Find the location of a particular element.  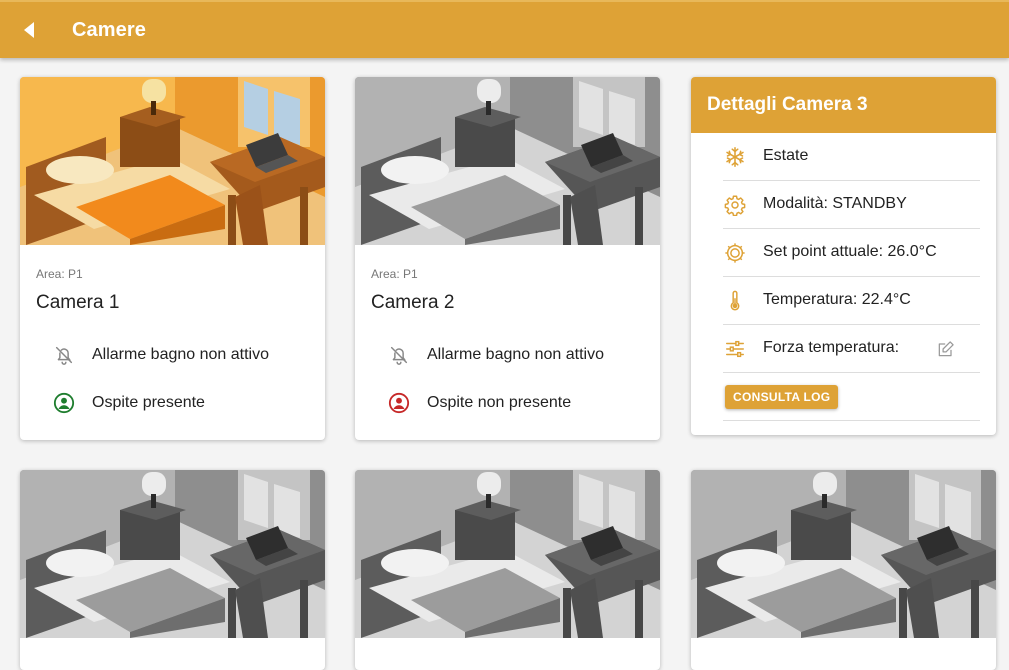

mode-text: Modalità: STANDBY is located at coordinates (835, 203).